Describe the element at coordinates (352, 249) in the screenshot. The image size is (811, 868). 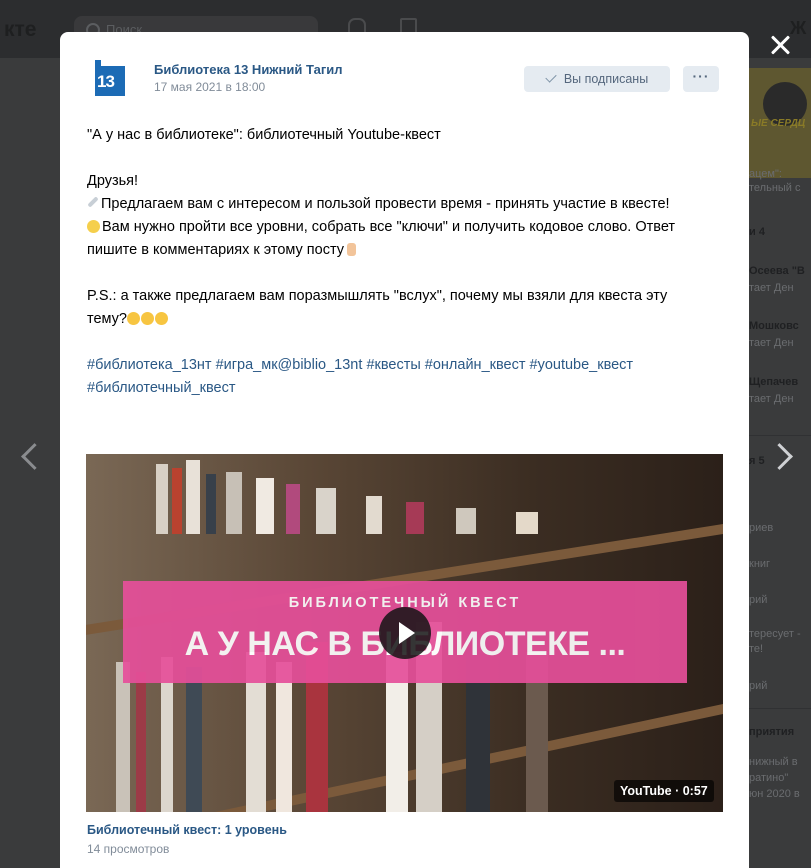
I see `pointing-finger-icon` at that location.